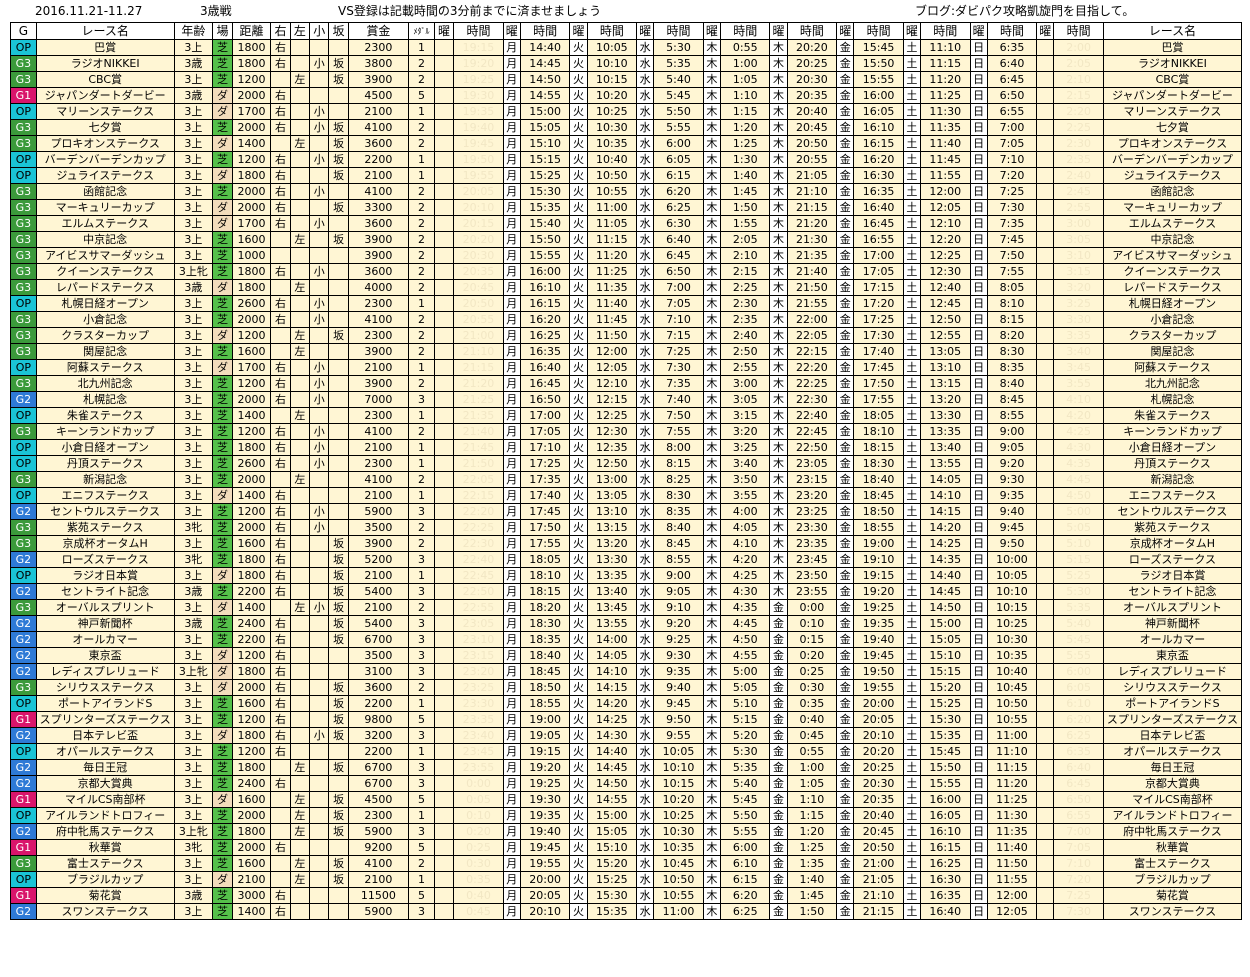 Image resolution: width=1250 pixels, height=977 pixels. Describe the element at coordinates (23, 847) in the screenshot. I see `grade-badge: G1` at that location.